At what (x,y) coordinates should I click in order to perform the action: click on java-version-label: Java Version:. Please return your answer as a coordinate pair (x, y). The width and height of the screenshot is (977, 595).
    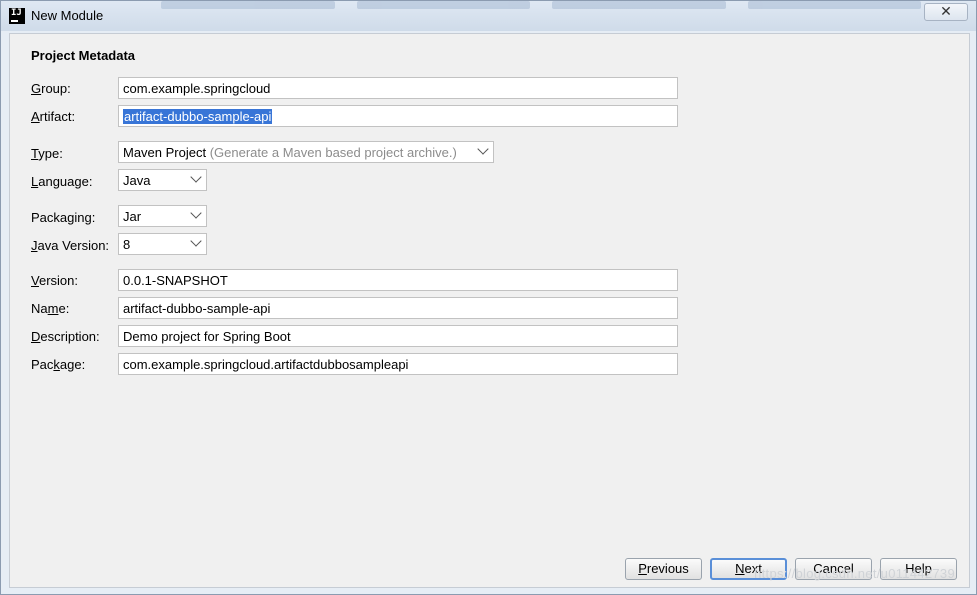
    Looking at the image, I should click on (70, 245).